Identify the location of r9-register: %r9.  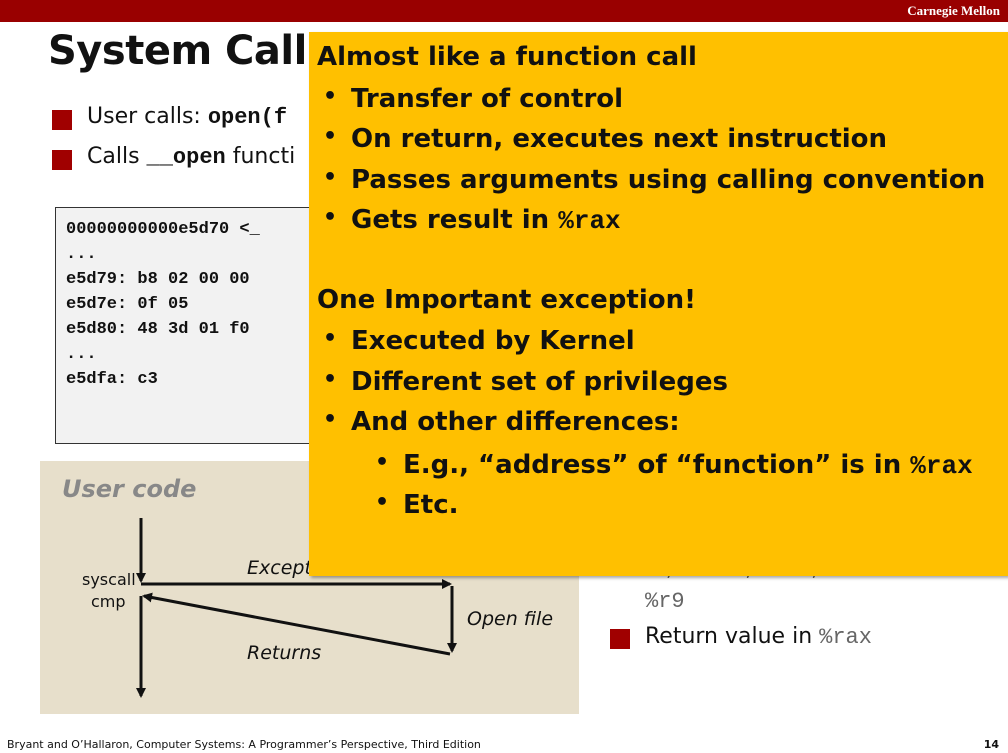
(665, 601).